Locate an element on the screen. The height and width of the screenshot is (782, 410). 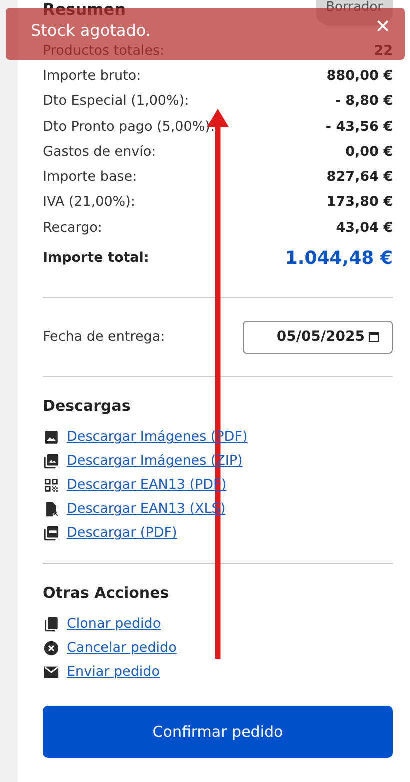
summary-label: Recargo: is located at coordinates (72, 228).